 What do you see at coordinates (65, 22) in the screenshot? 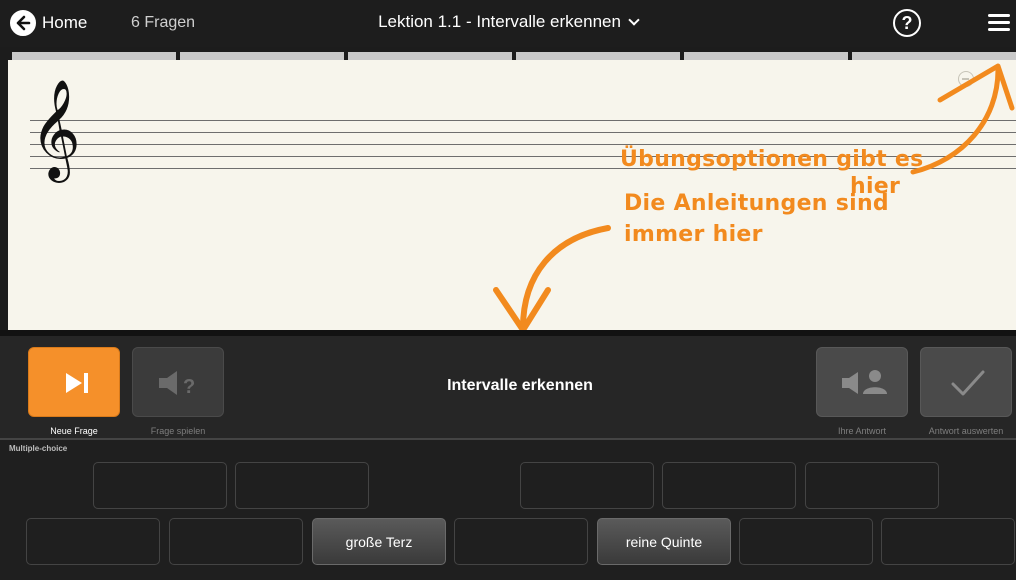
I see `home-label: Home` at bounding box center [65, 22].